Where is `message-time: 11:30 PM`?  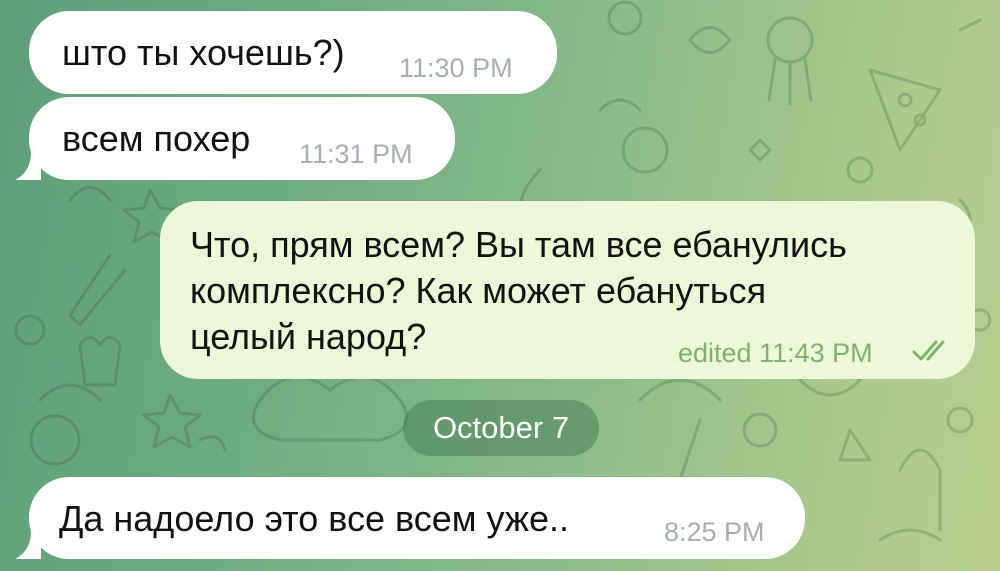 message-time: 11:30 PM is located at coordinates (456, 68).